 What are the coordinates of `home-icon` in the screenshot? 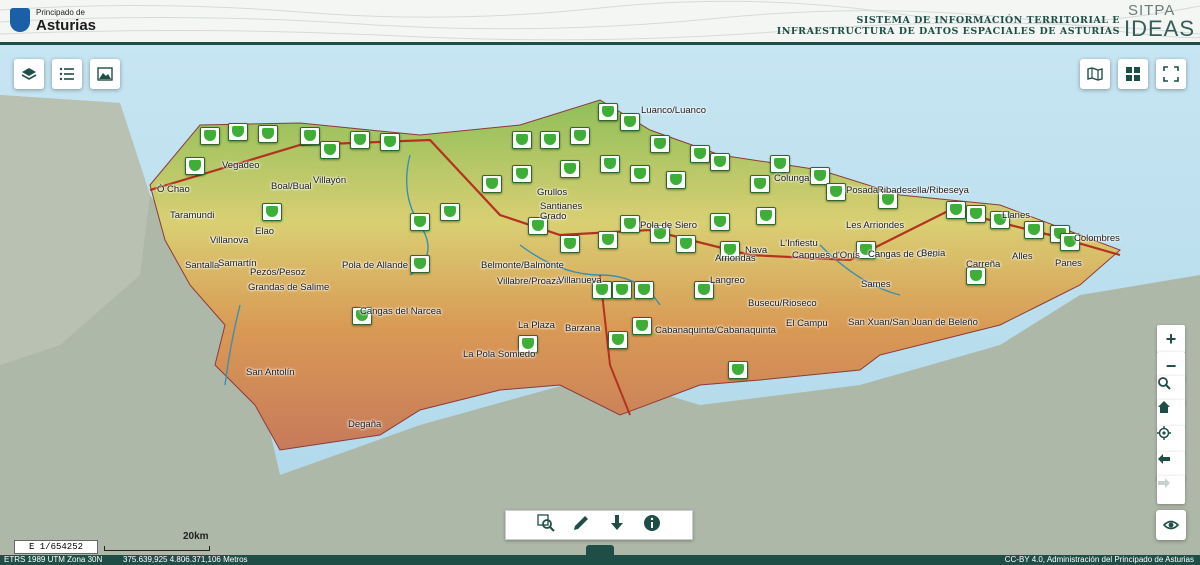 It's located at (1164, 407).